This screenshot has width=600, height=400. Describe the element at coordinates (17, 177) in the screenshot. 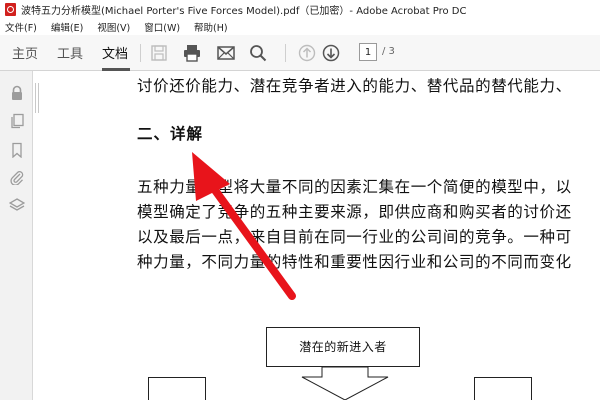

I see `attachment-icon` at that location.